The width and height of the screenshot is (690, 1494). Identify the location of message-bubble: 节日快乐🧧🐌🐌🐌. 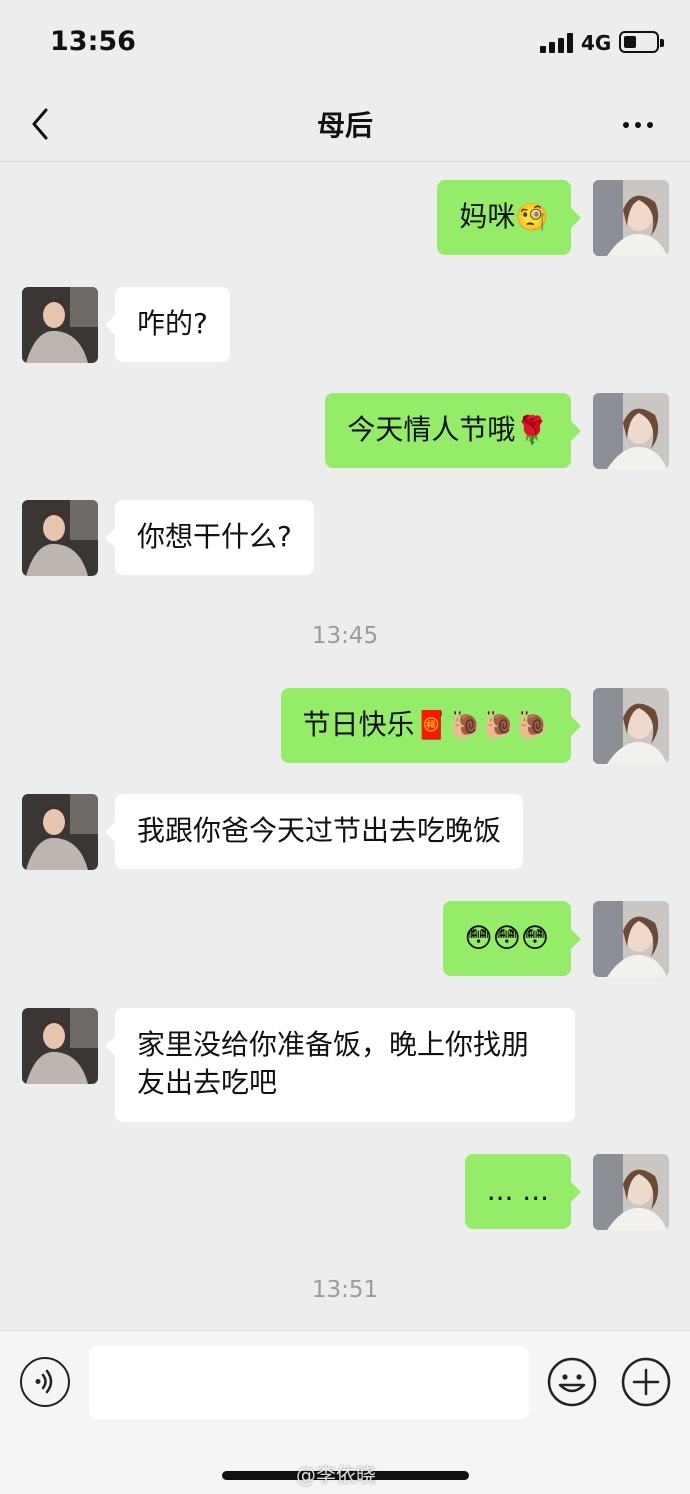
(430, 725).